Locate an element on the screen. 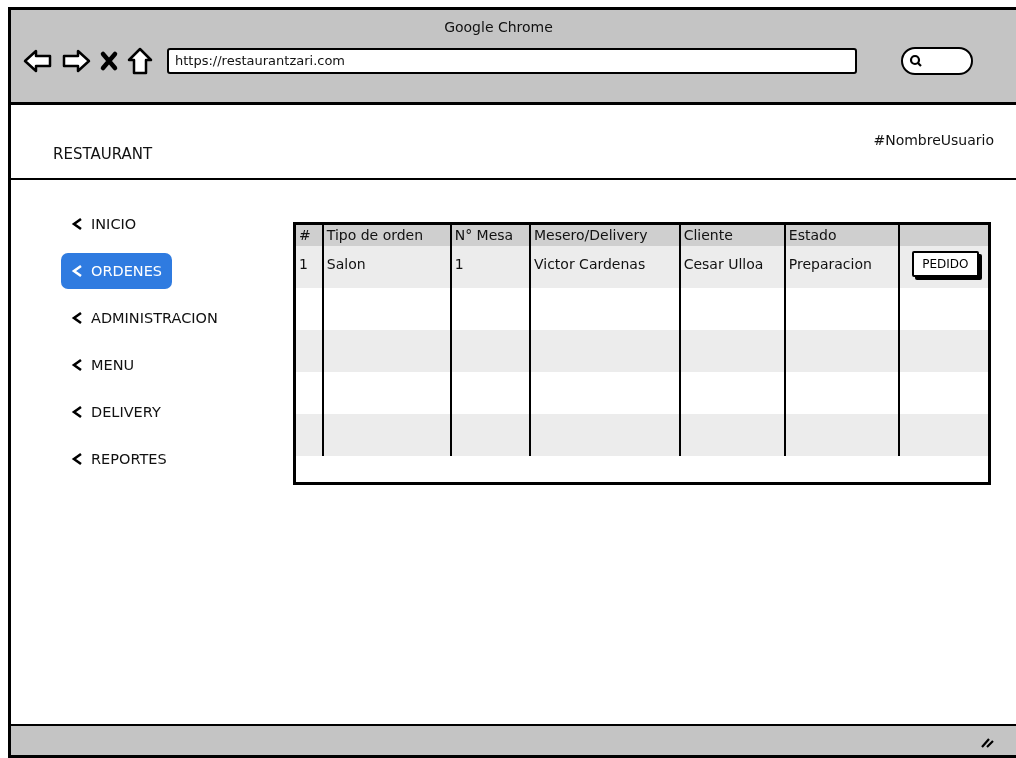 Image resolution: width=1016 pixels, height=758 pixels. column-header: N° Mesa is located at coordinates (484, 235).